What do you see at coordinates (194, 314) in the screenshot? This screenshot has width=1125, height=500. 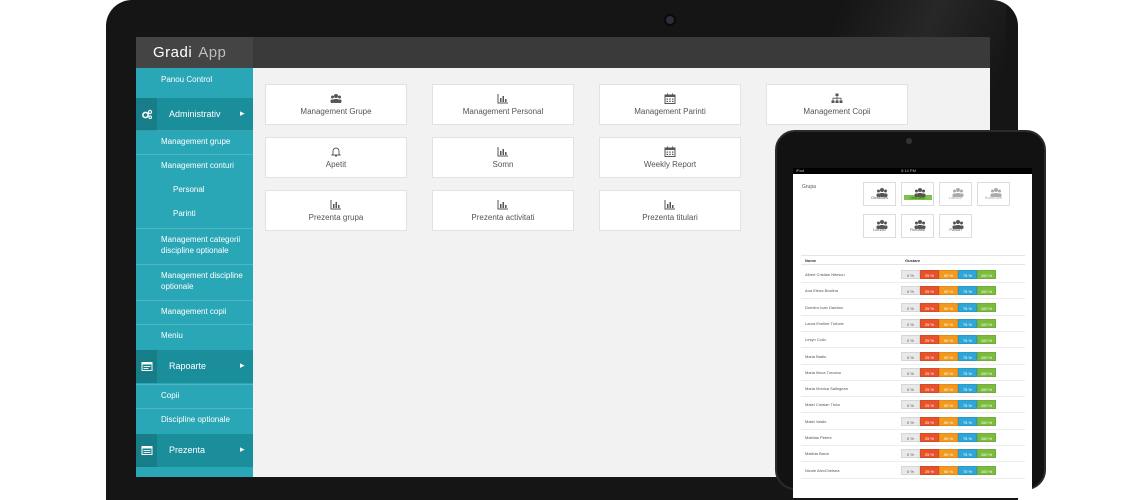 I see `sidebar-item: Management copii` at bounding box center [194, 314].